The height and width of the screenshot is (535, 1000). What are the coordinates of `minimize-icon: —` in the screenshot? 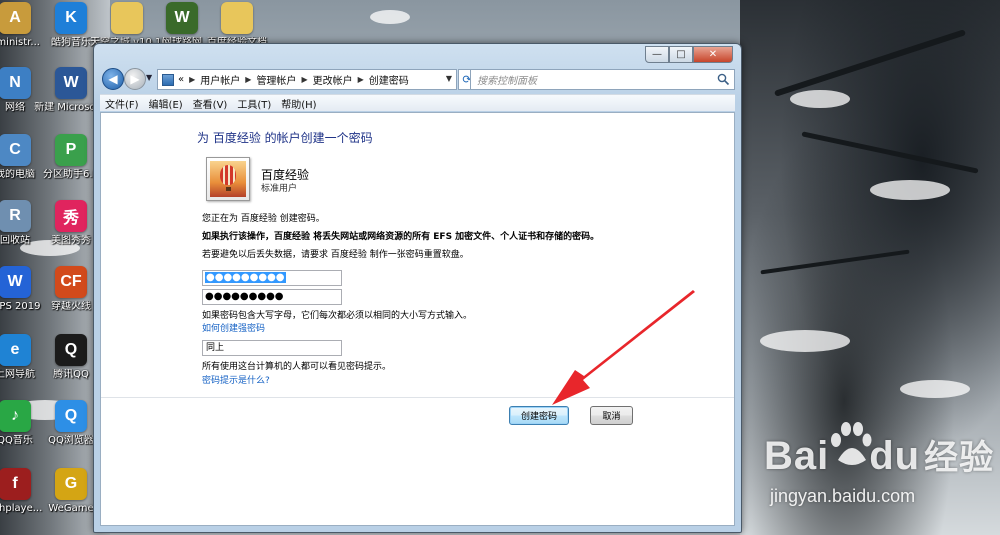 It's located at (657, 54).